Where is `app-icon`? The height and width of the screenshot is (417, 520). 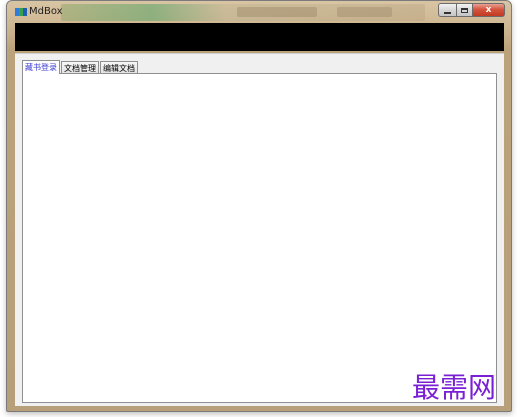
app-icon is located at coordinates (21, 12).